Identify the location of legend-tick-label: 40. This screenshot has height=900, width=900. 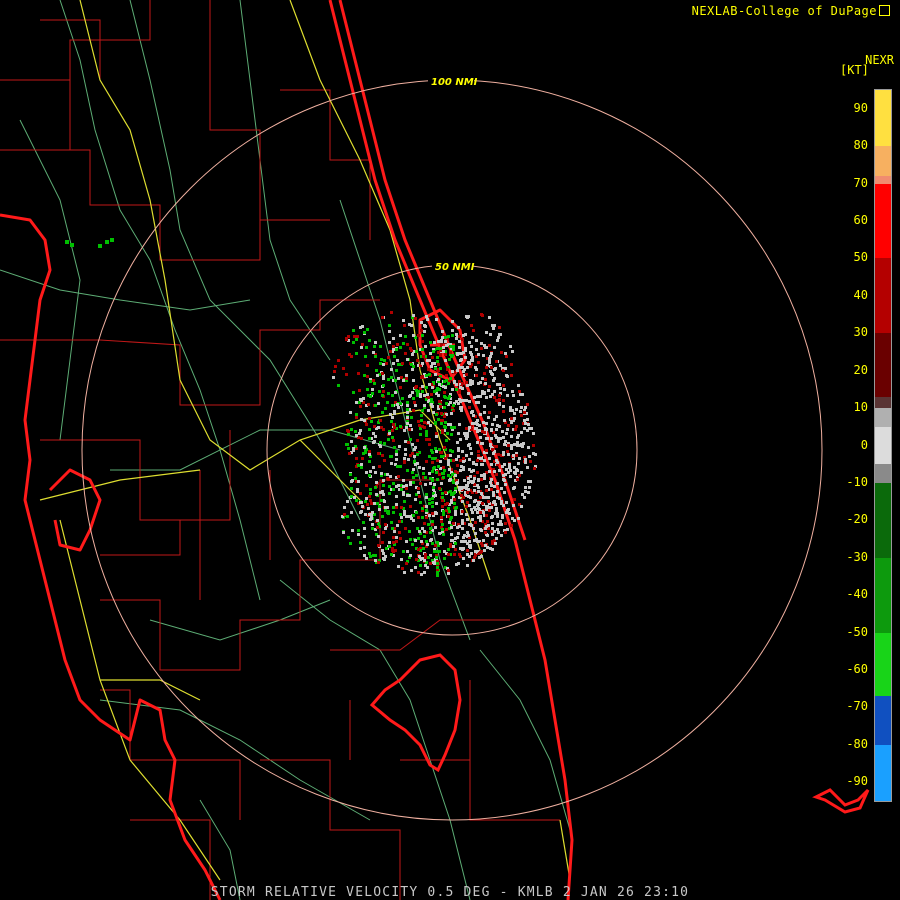
(860, 294).